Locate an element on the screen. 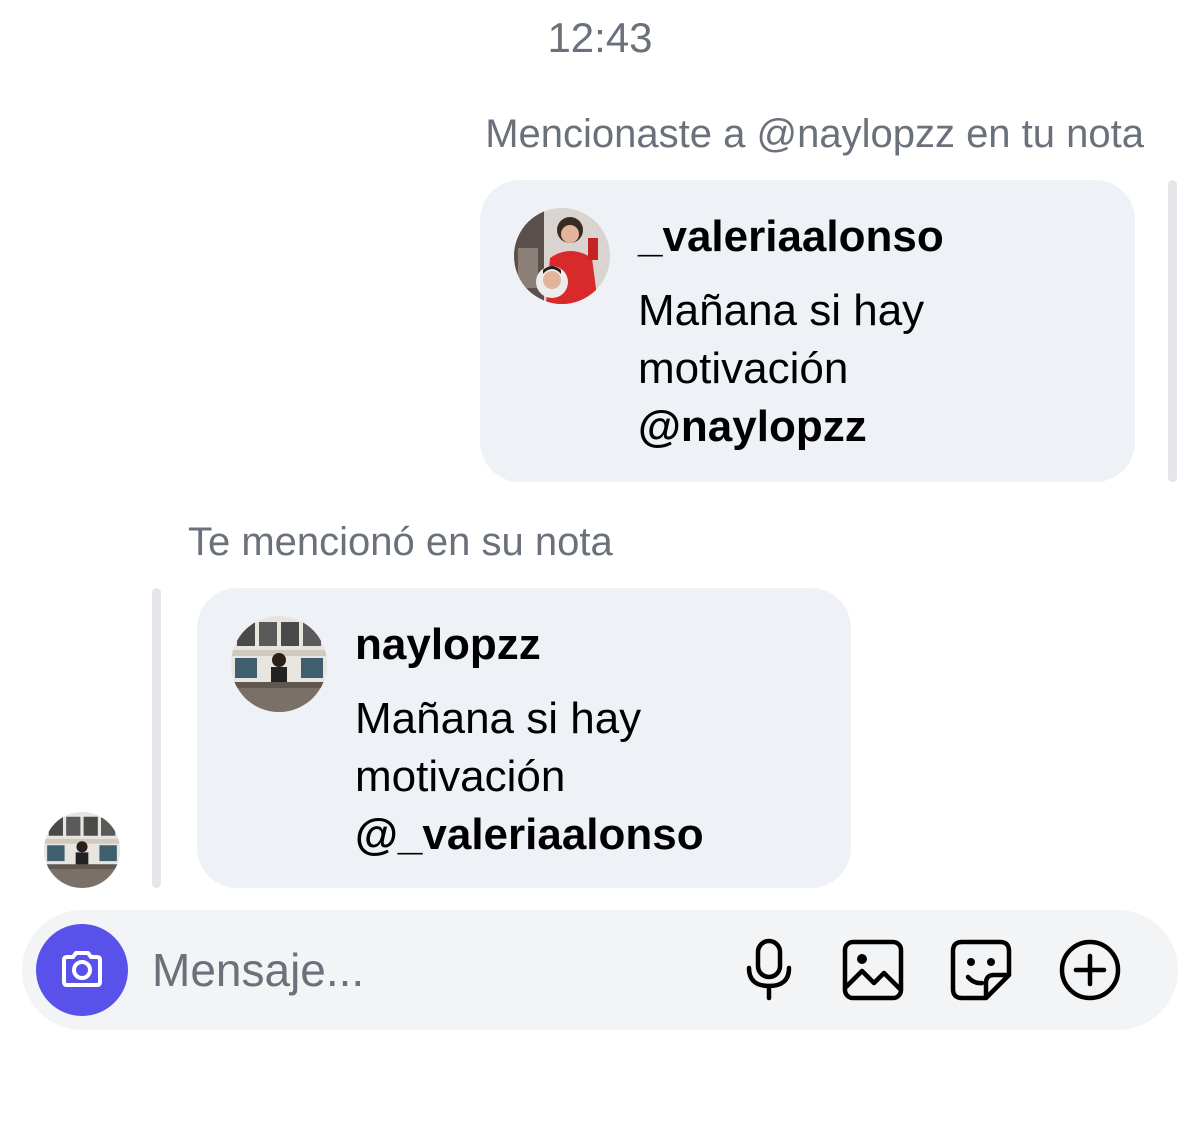 The image size is (1200, 1145). camera-icon is located at coordinates (82, 969).